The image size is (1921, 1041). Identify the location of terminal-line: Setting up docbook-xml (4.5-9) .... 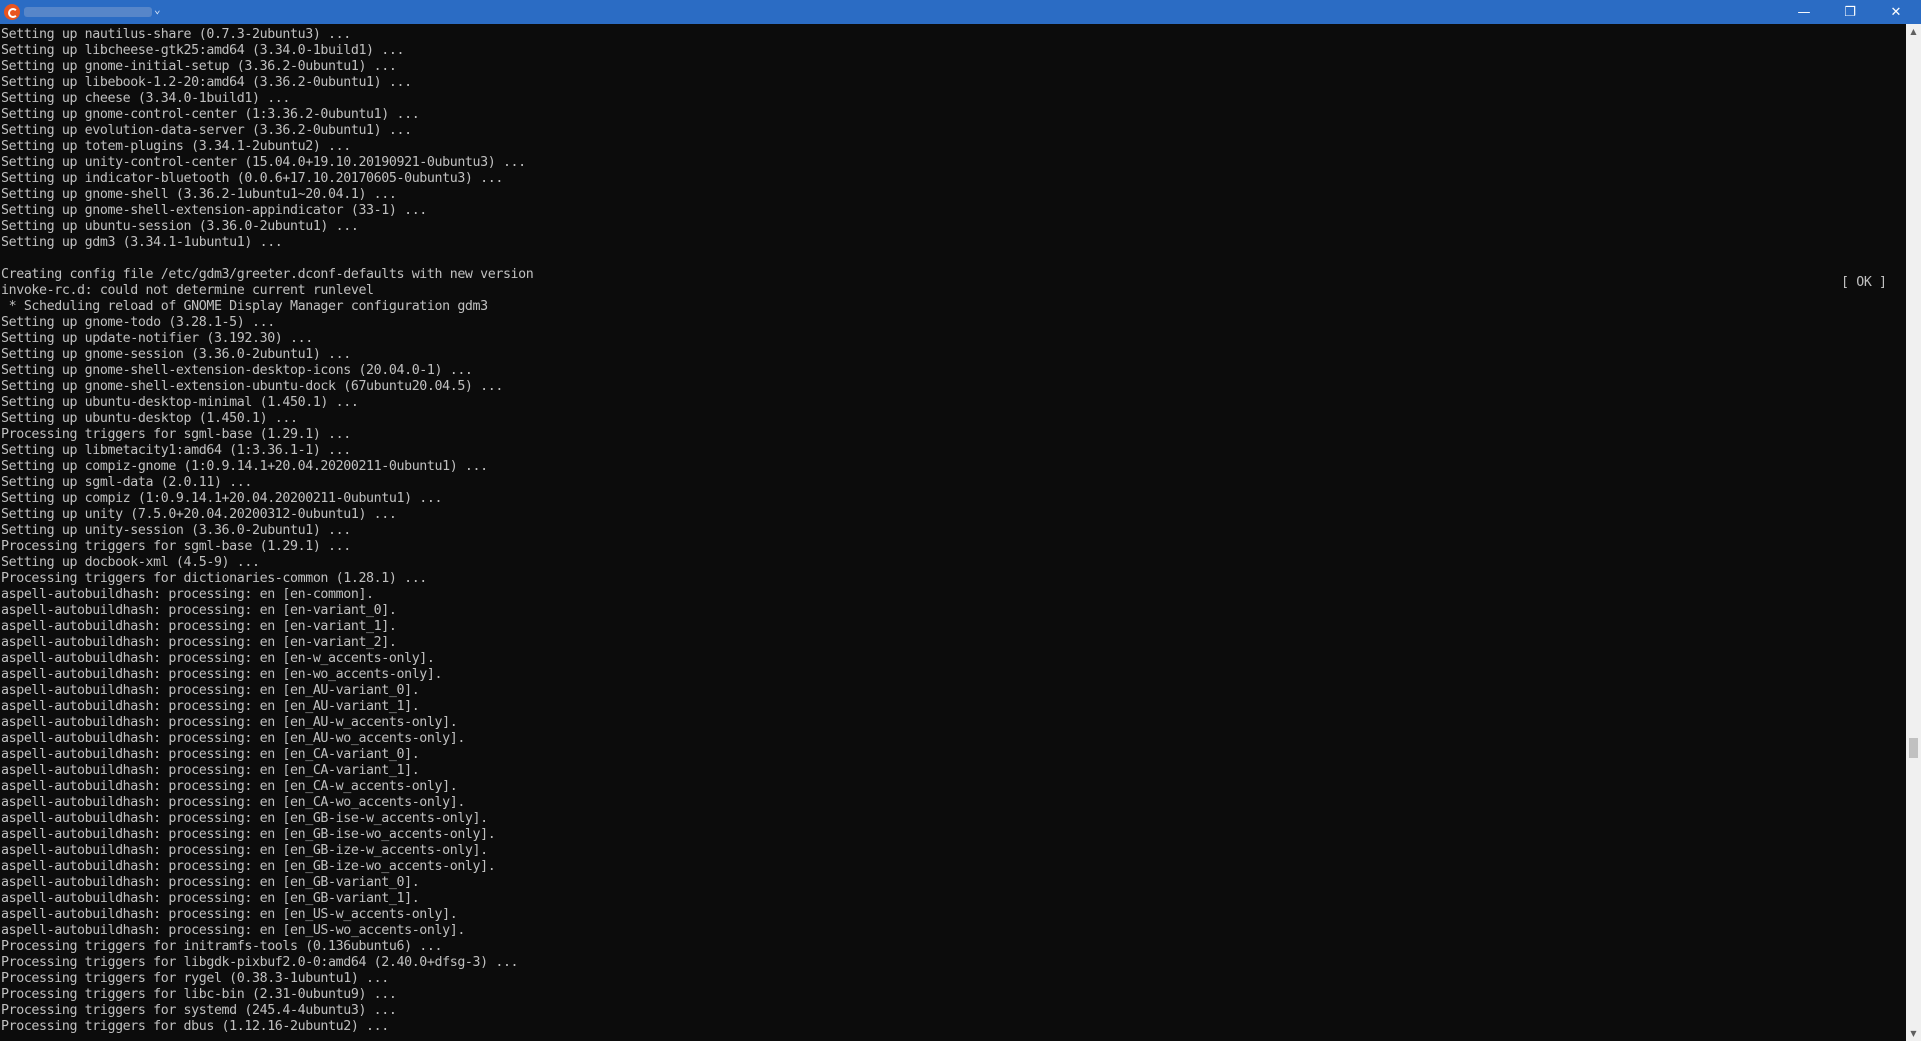
(130, 562).